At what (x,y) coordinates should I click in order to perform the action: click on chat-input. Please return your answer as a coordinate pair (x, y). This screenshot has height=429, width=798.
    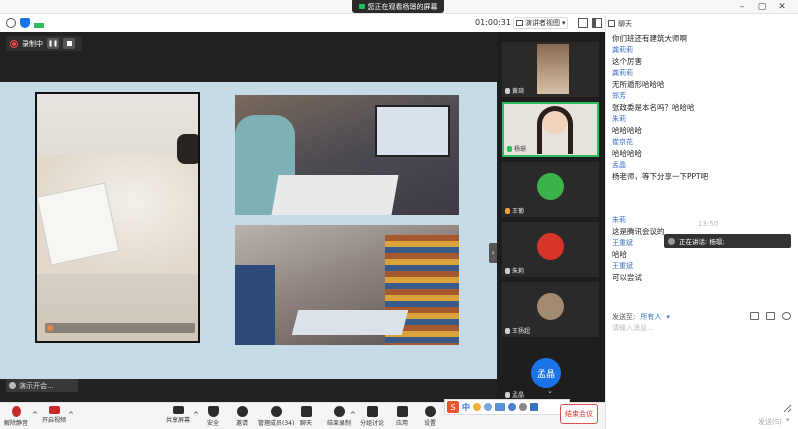
    Looking at the image, I should click on (702, 368).